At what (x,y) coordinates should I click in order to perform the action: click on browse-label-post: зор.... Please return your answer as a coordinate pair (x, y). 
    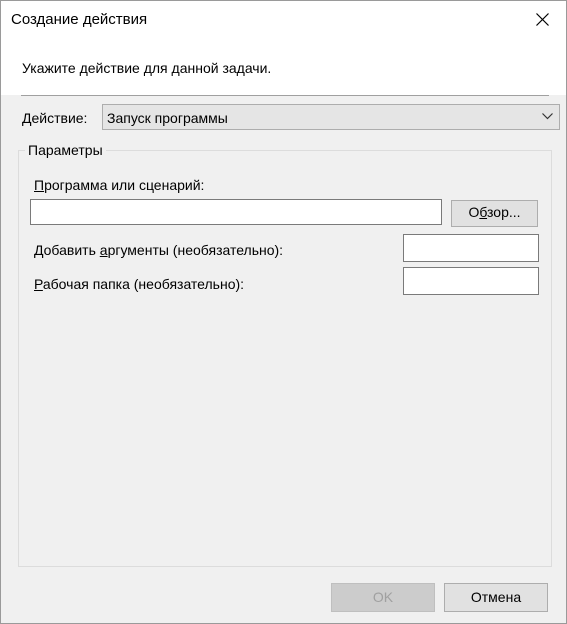
    Looking at the image, I should click on (504, 212).